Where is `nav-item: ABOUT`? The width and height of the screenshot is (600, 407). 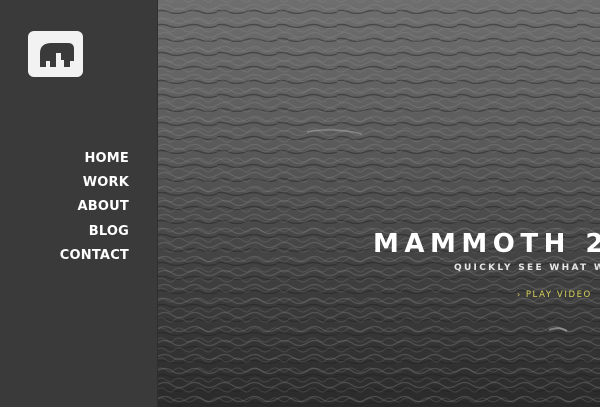 nav-item: ABOUT is located at coordinates (94, 207).